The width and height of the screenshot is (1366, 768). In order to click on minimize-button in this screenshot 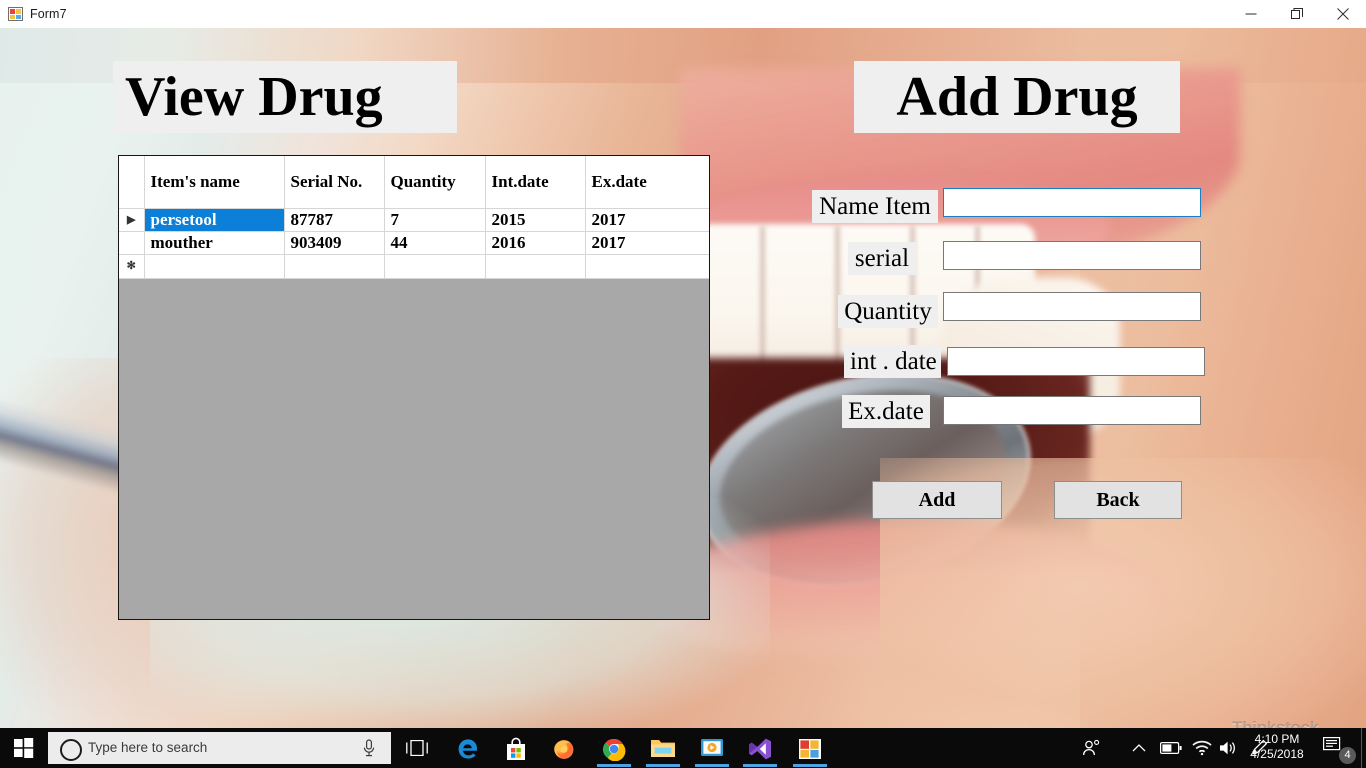, I will do `click(1251, 14)`.